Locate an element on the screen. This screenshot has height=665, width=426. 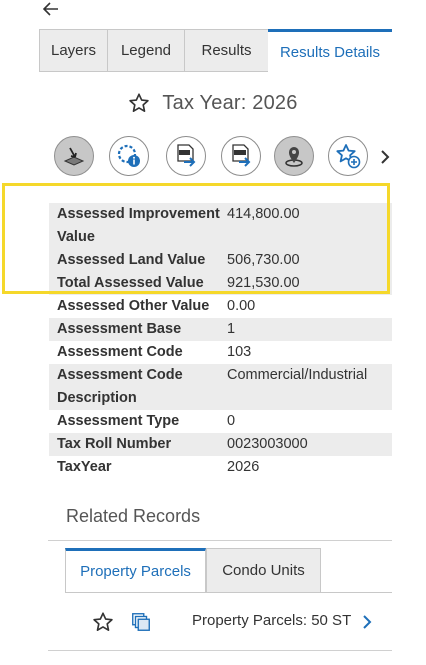
export-xlsx-button is located at coordinates (241, 156).